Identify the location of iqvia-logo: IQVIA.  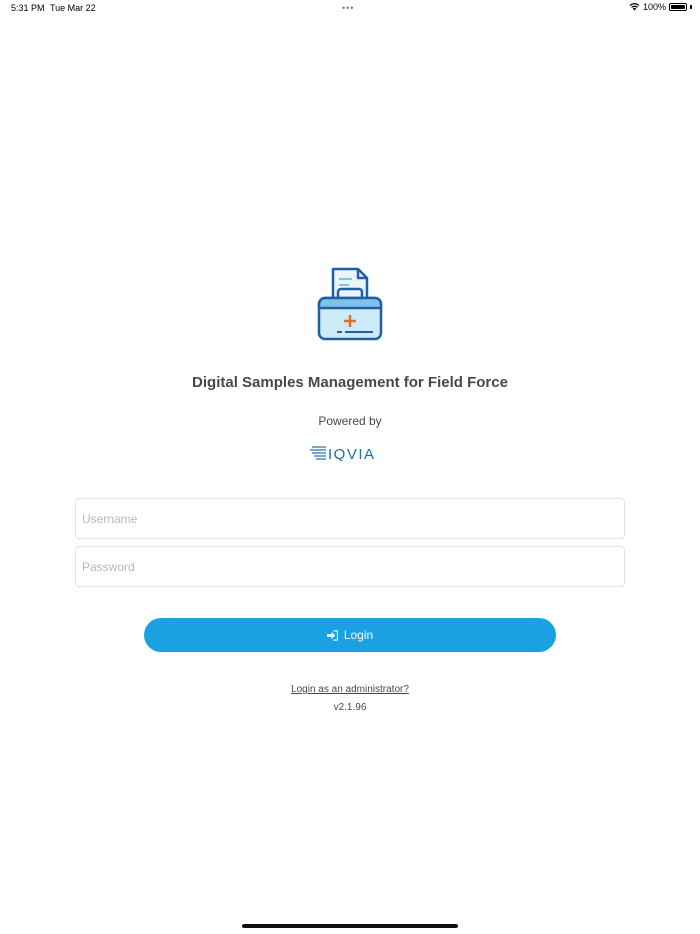
(343, 453).